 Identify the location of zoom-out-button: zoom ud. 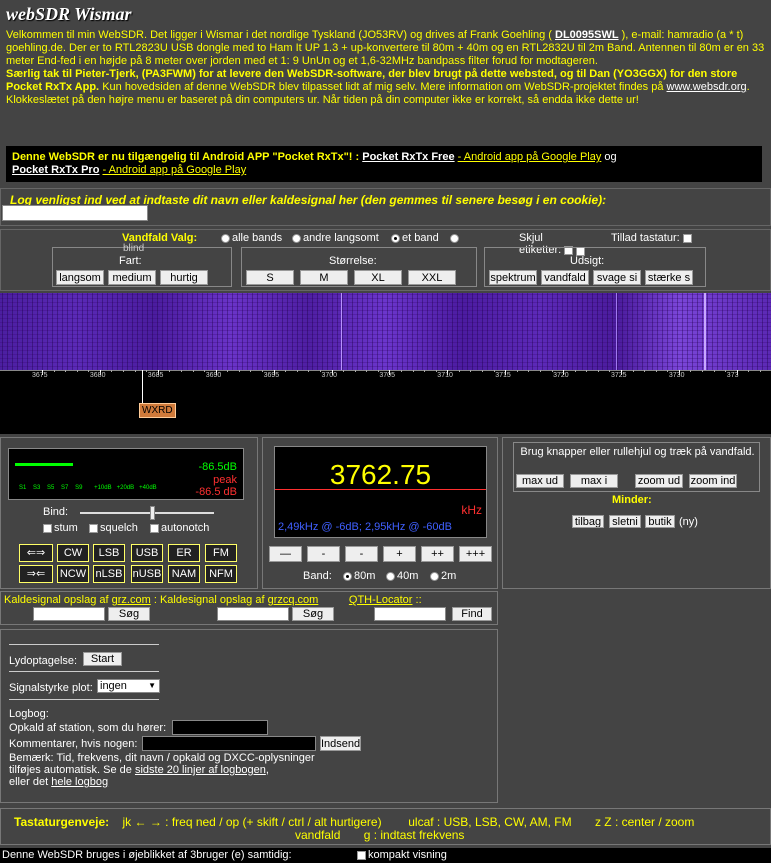
(659, 481).